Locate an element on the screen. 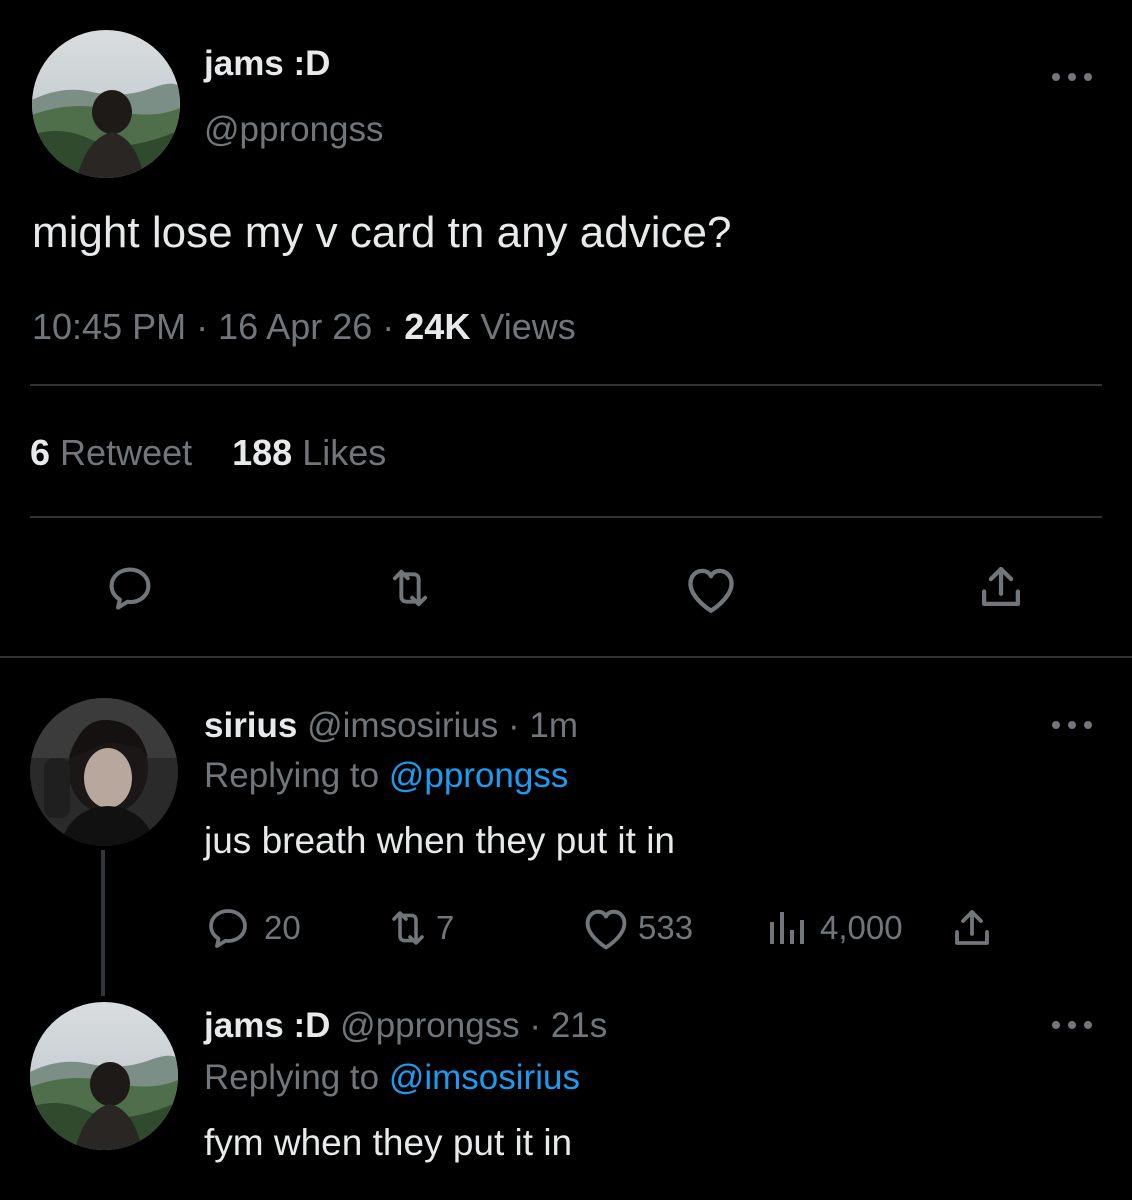 The height and width of the screenshot is (1200, 1132). reply-count: 20 is located at coordinates (282, 927).